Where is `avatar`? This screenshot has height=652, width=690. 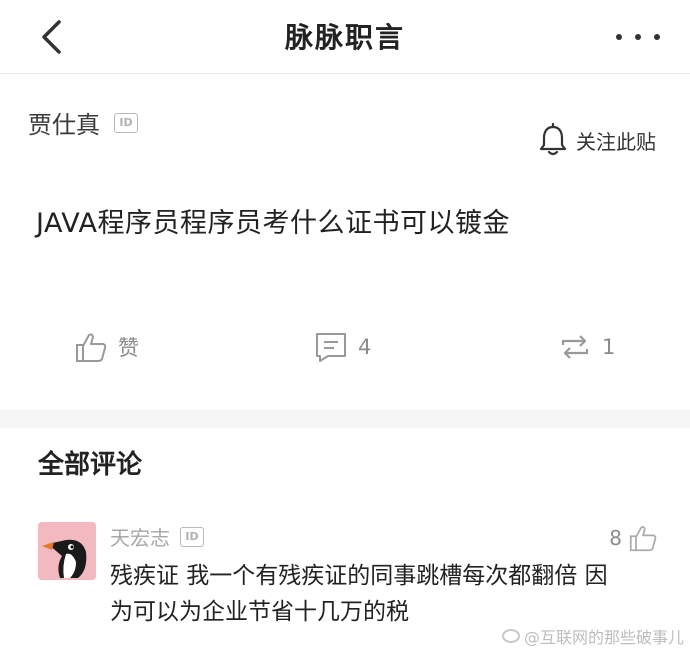
avatar is located at coordinates (67, 551).